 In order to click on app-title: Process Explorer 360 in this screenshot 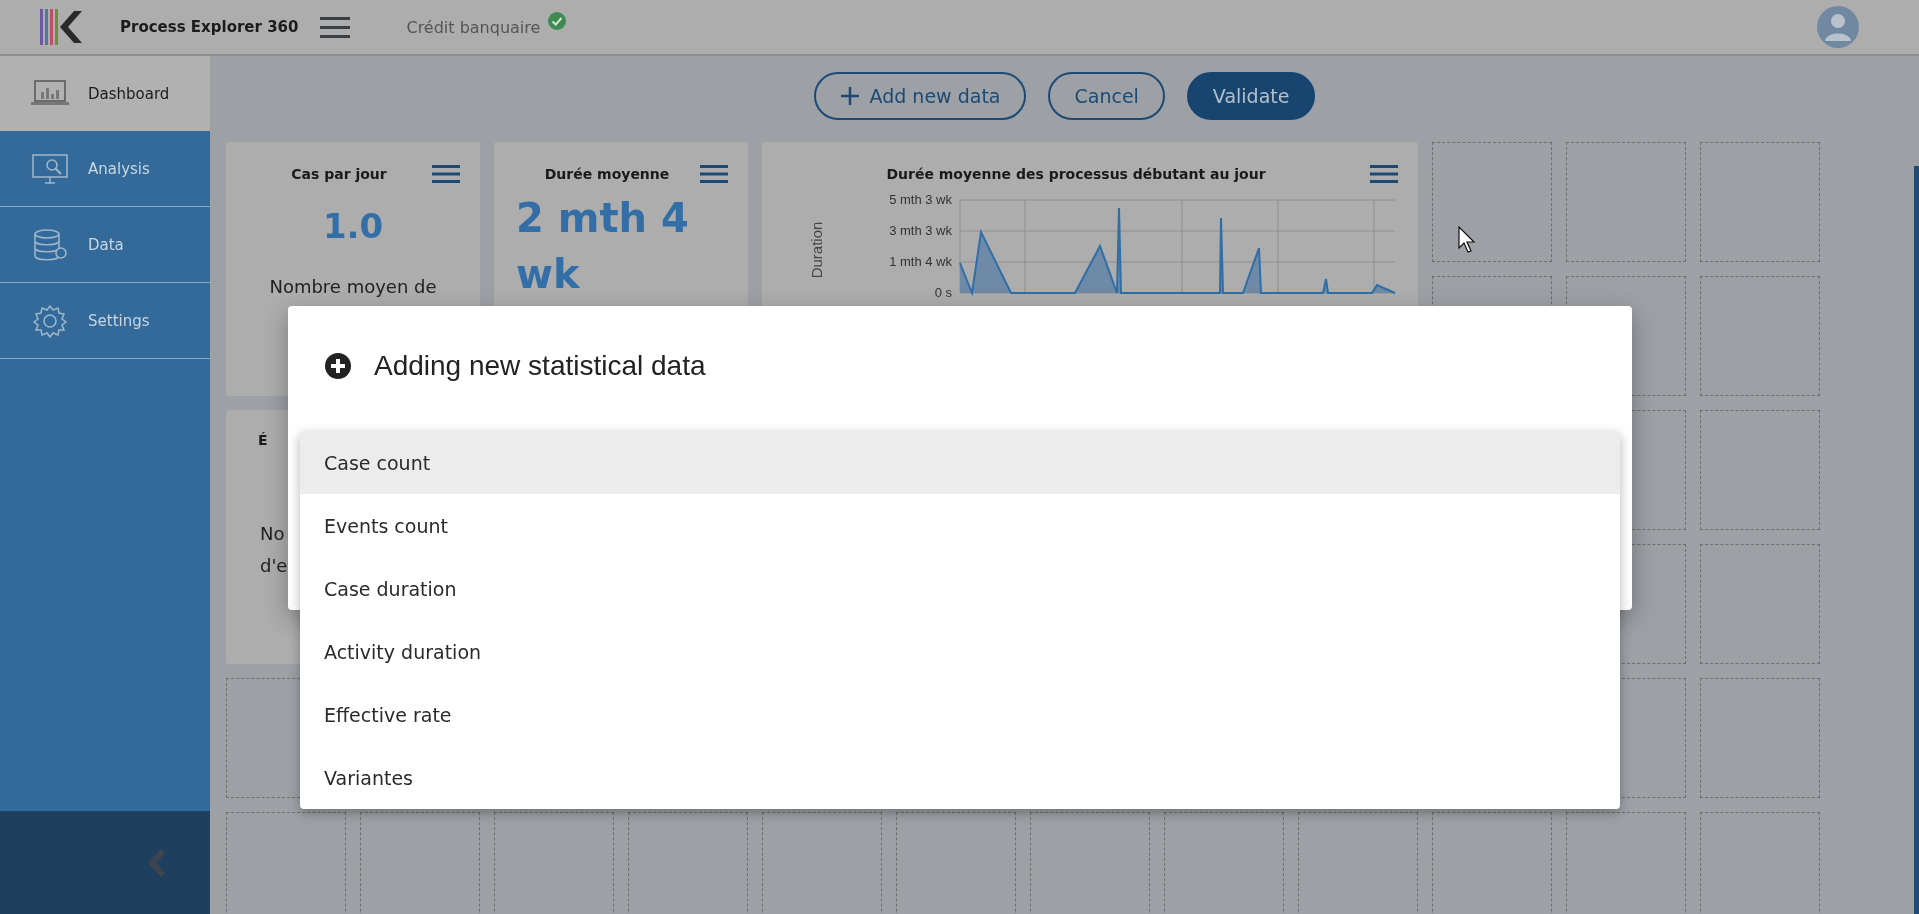, I will do `click(209, 27)`.